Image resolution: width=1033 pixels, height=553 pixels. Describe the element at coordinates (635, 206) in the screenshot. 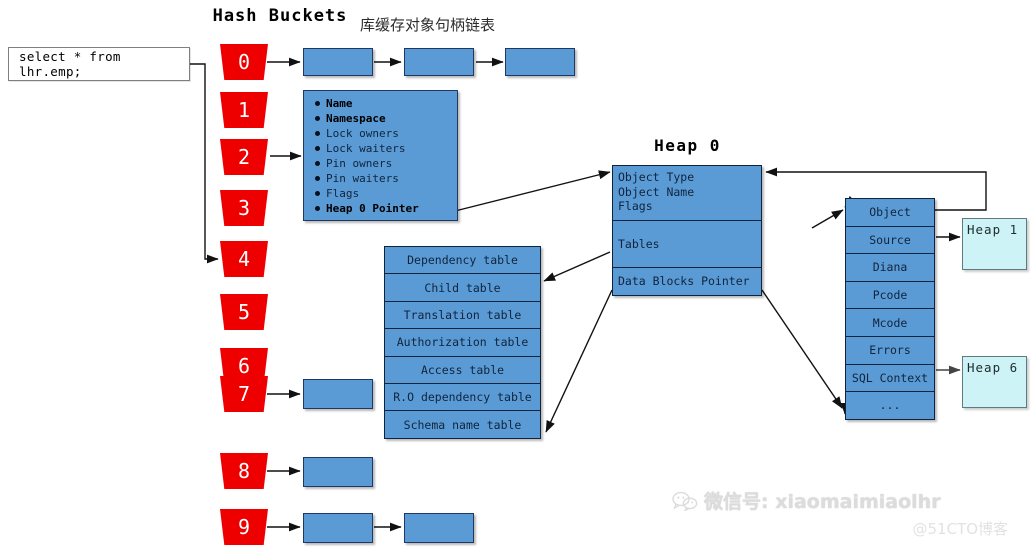

I see `heap0-flags: Flags` at that location.